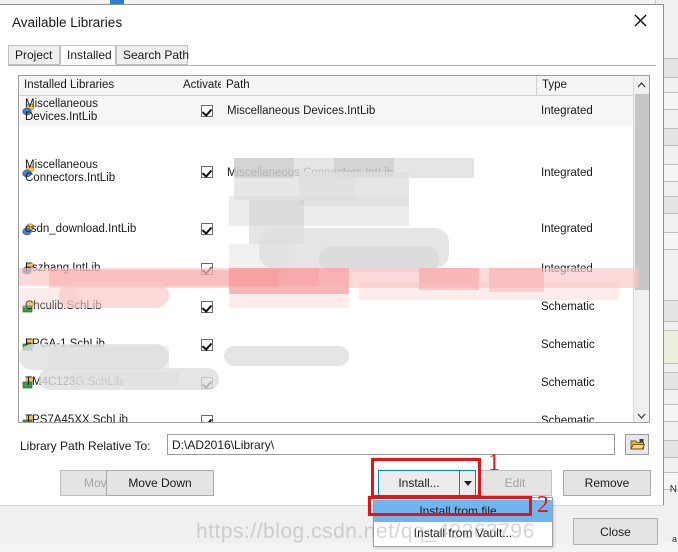 The image size is (678, 552). Describe the element at coordinates (70, 171) in the screenshot. I see `library-name: Miscellaneous Connectors.IntLib` at that location.